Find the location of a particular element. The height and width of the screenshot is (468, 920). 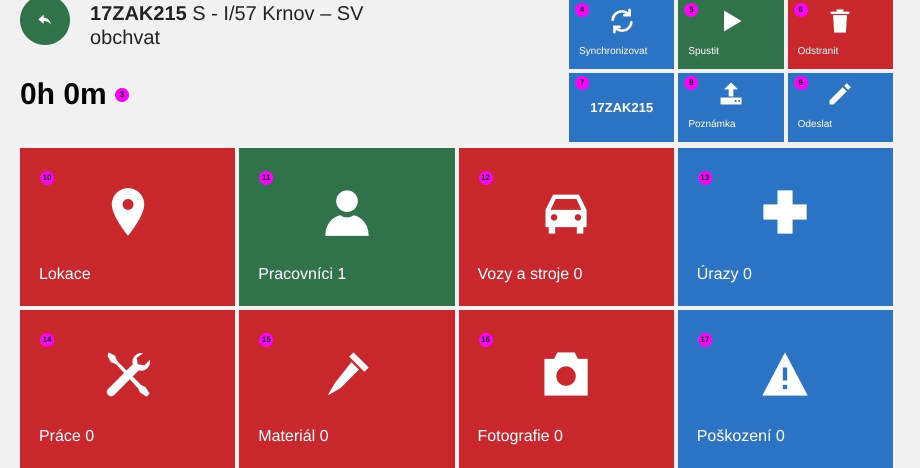

number-marker: 17 is located at coordinates (705, 340).